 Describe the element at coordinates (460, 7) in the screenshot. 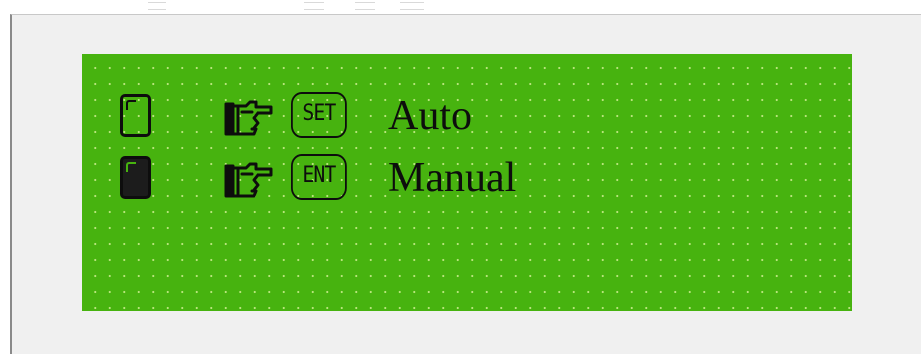

I see `toolbar-remnant` at that location.